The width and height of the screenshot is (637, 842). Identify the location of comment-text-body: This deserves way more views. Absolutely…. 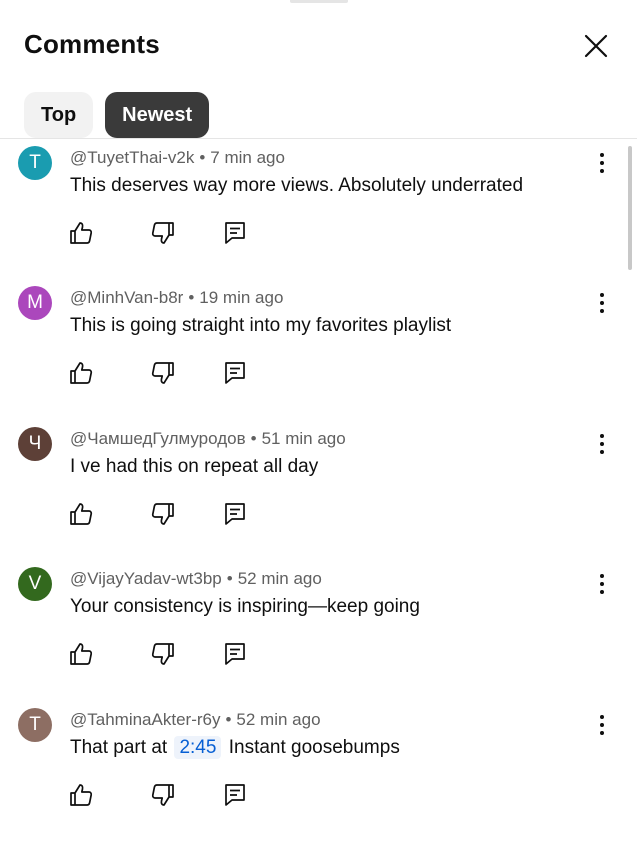
(297, 185).